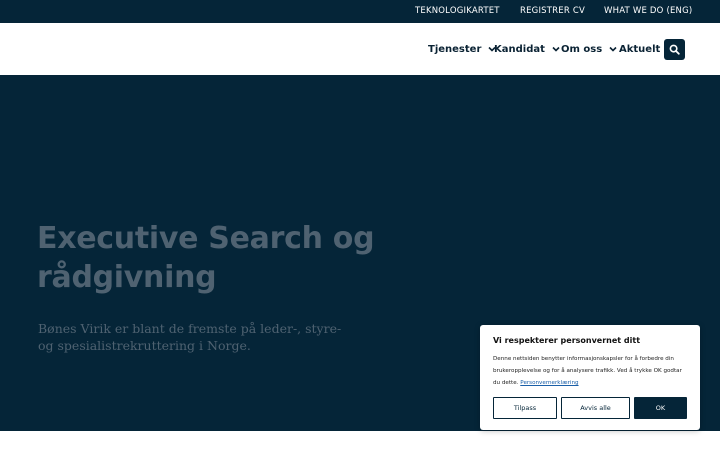 The width and height of the screenshot is (720, 450). What do you see at coordinates (648, 11) in the screenshot?
I see `topbar-link-what-we-do: WHAT WE DO (ENG)` at bounding box center [648, 11].